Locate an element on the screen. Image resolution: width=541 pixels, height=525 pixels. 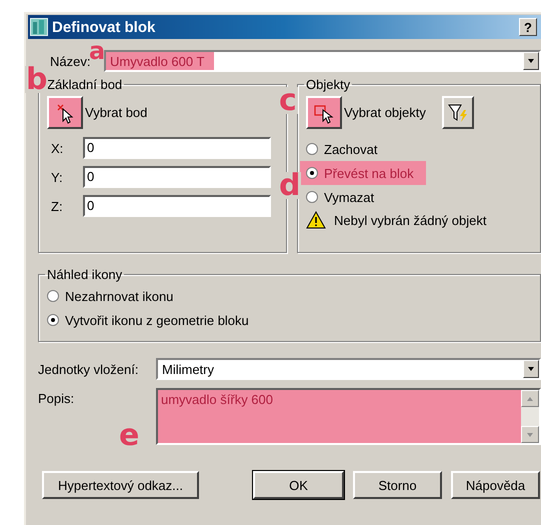
option-label: Vytvořit ikonu z geometrie bloku is located at coordinates (157, 320).